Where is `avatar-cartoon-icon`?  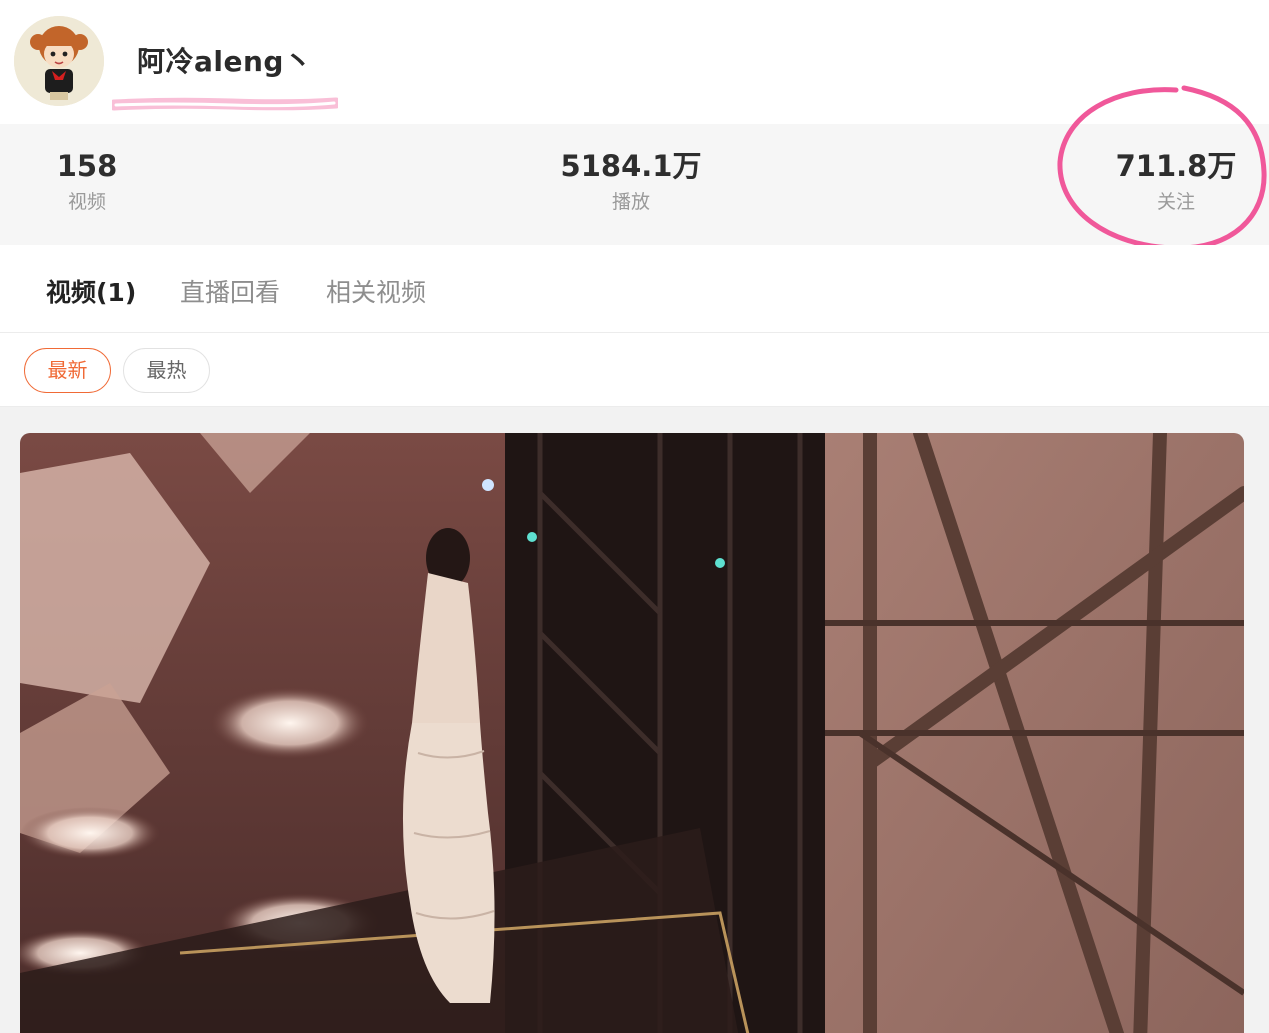 avatar-cartoon-icon is located at coordinates (59, 61).